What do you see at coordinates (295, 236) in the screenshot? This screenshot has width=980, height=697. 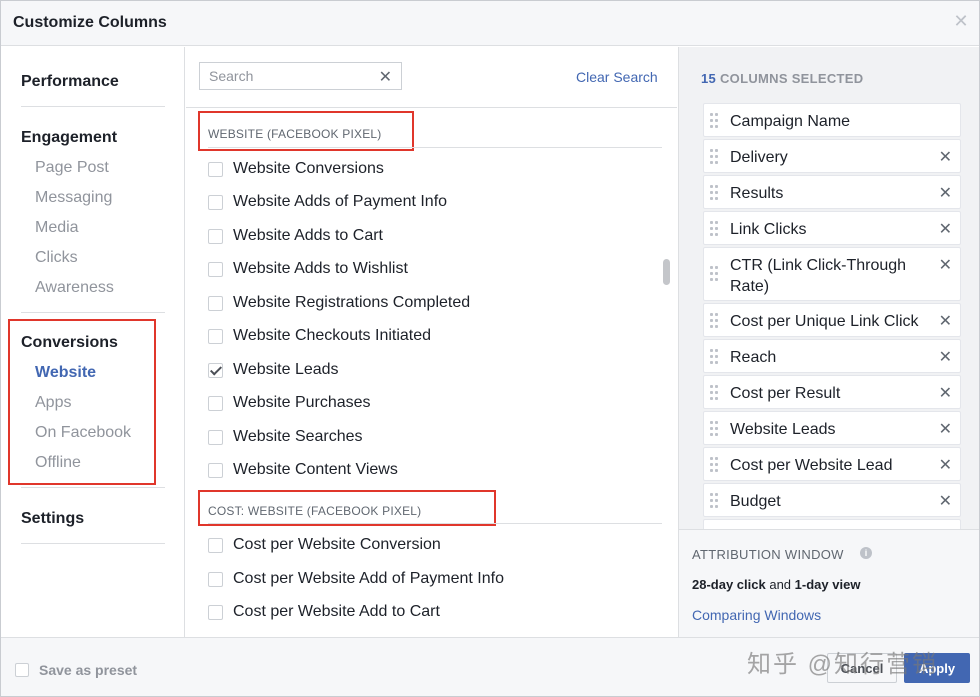 I see `option-website-adds-to-cart: Website Adds to Cart` at bounding box center [295, 236].